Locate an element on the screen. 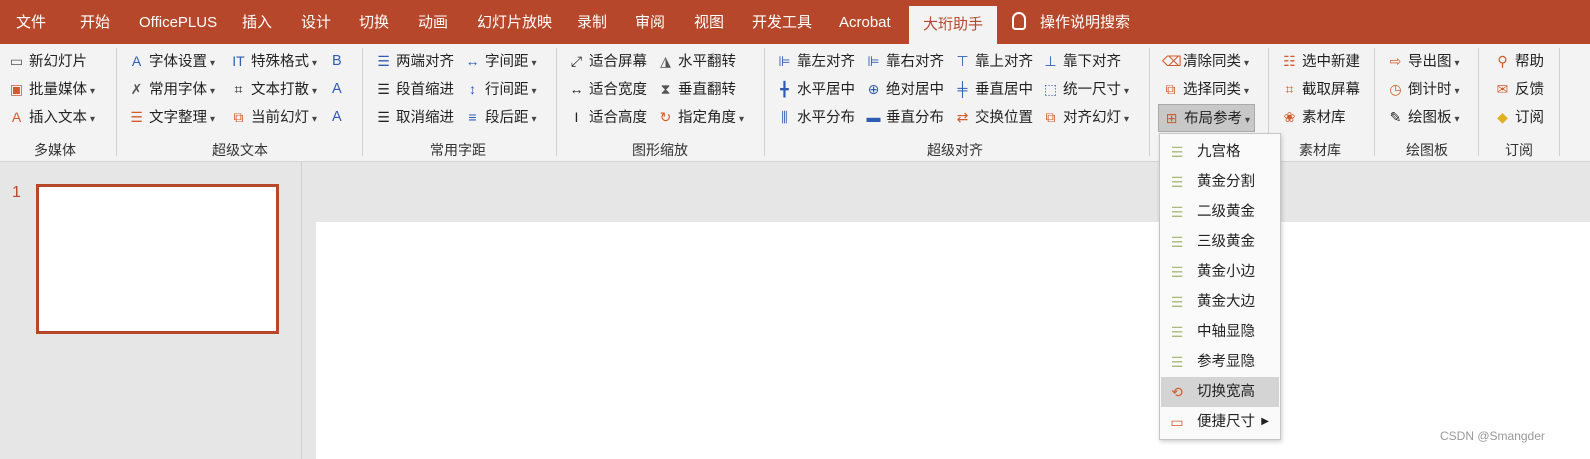  outdent-icon: ☰ is located at coordinates (383, 117).